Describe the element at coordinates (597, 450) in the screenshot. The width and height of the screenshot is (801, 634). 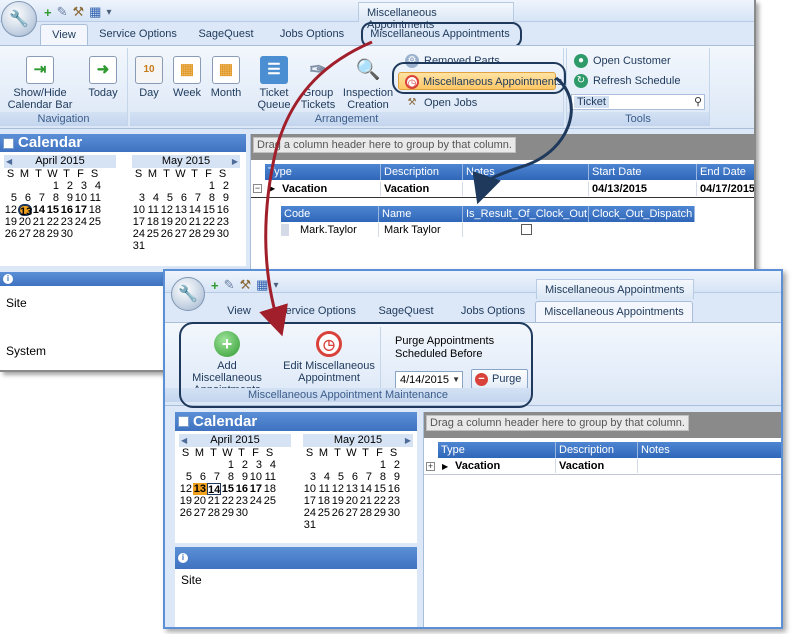
I see `col-header-description: Description` at that location.